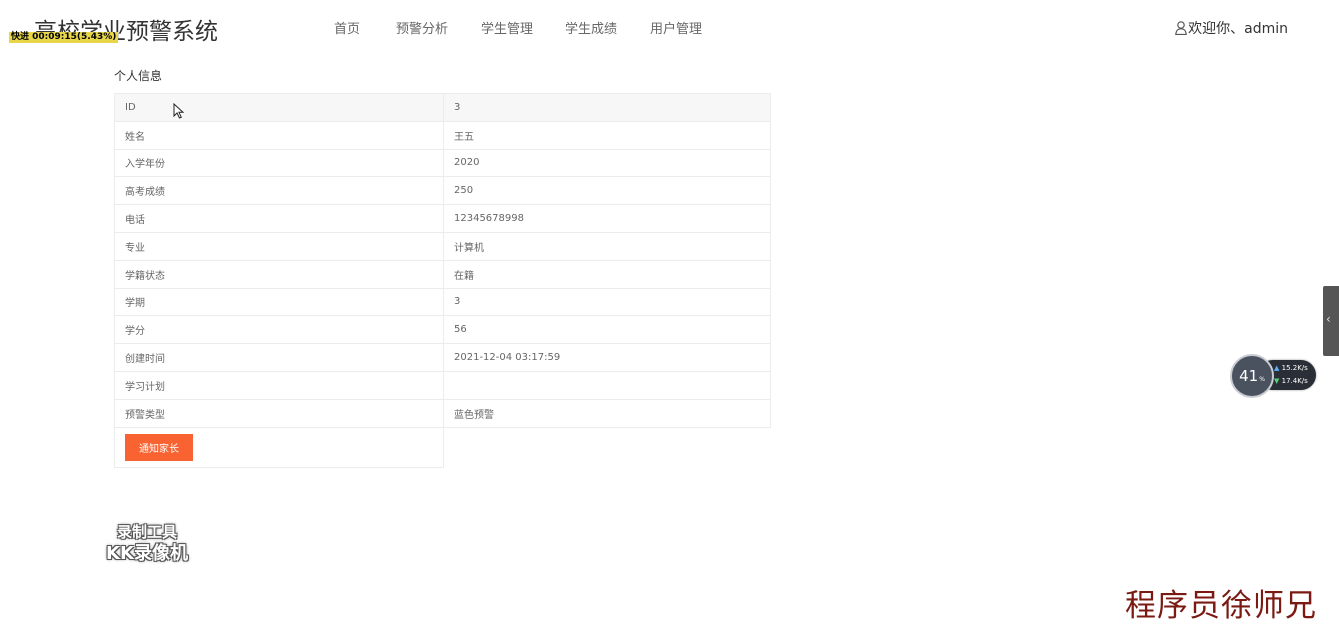 The height and width of the screenshot is (642, 1339). What do you see at coordinates (279, 357) in the screenshot?
I see `field-label: 创建时间` at bounding box center [279, 357].